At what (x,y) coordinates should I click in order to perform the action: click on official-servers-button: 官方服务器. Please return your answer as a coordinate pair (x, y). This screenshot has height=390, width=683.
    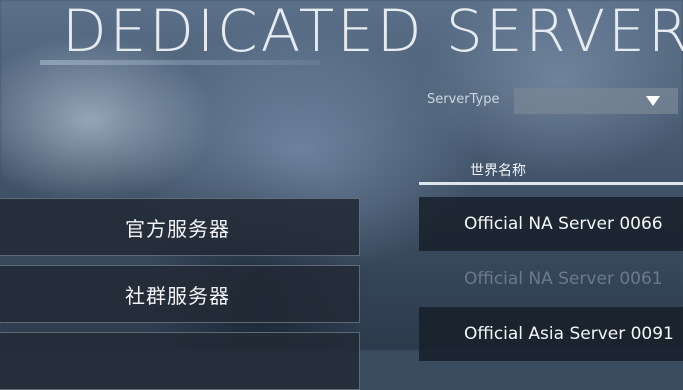
    Looking at the image, I should click on (180, 227).